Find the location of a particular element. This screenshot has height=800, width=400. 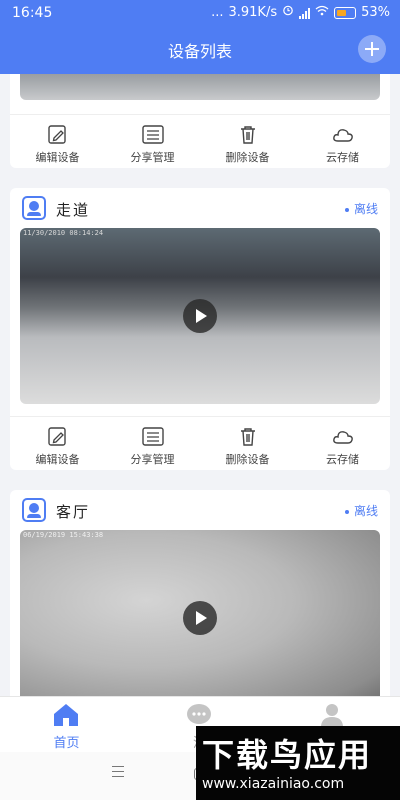

title-bar: 设备列表 is located at coordinates (200, 50).